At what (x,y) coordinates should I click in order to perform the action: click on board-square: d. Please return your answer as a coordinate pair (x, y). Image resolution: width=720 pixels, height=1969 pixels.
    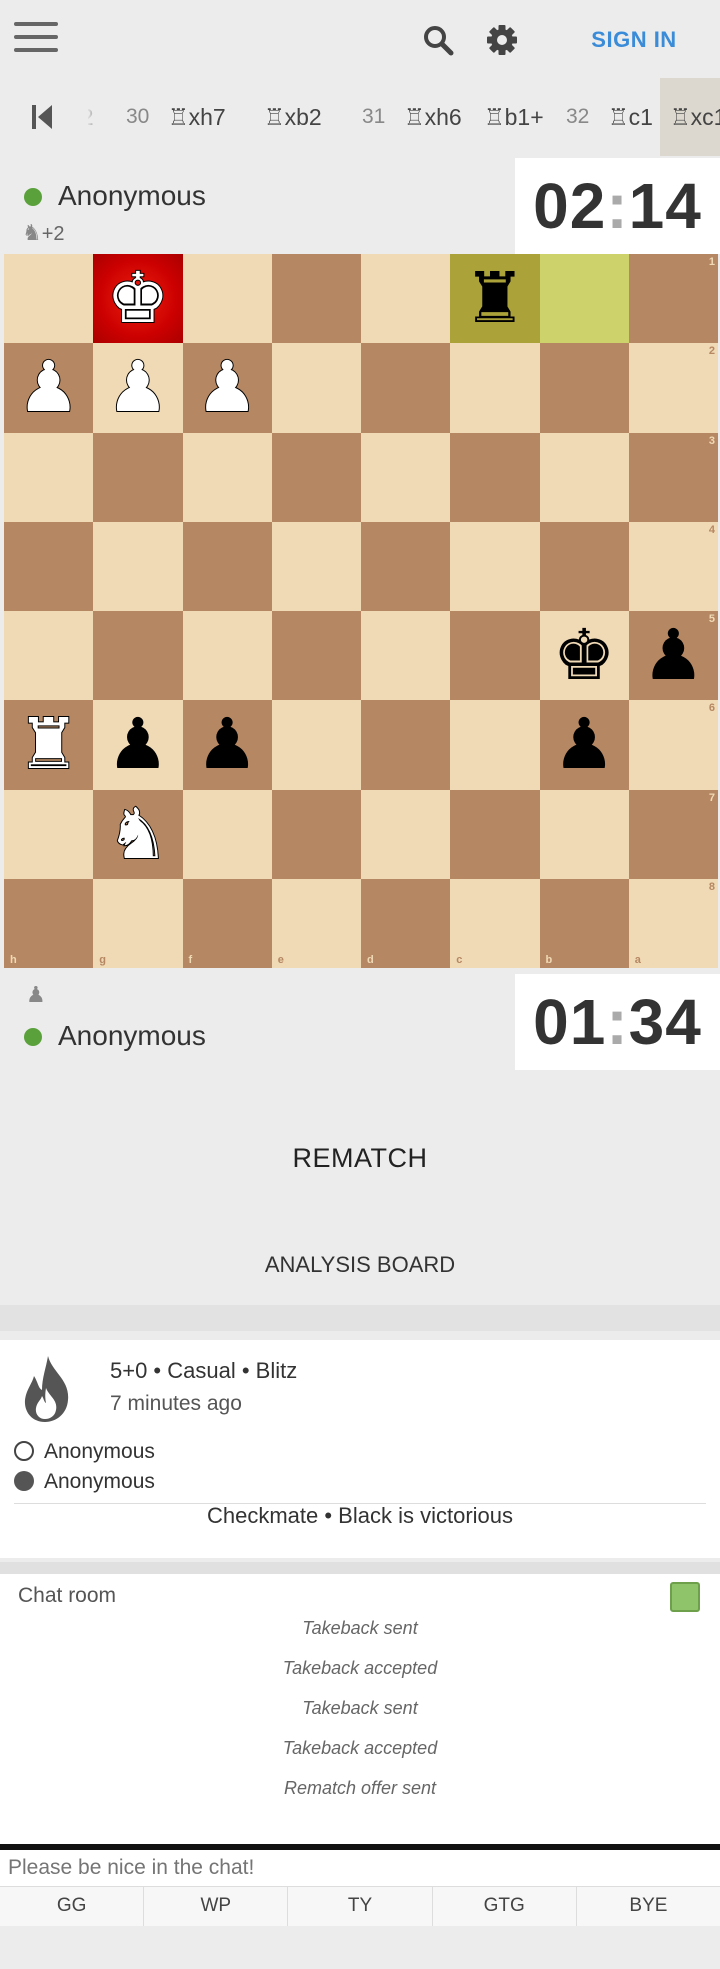
    Looking at the image, I should click on (406, 923).